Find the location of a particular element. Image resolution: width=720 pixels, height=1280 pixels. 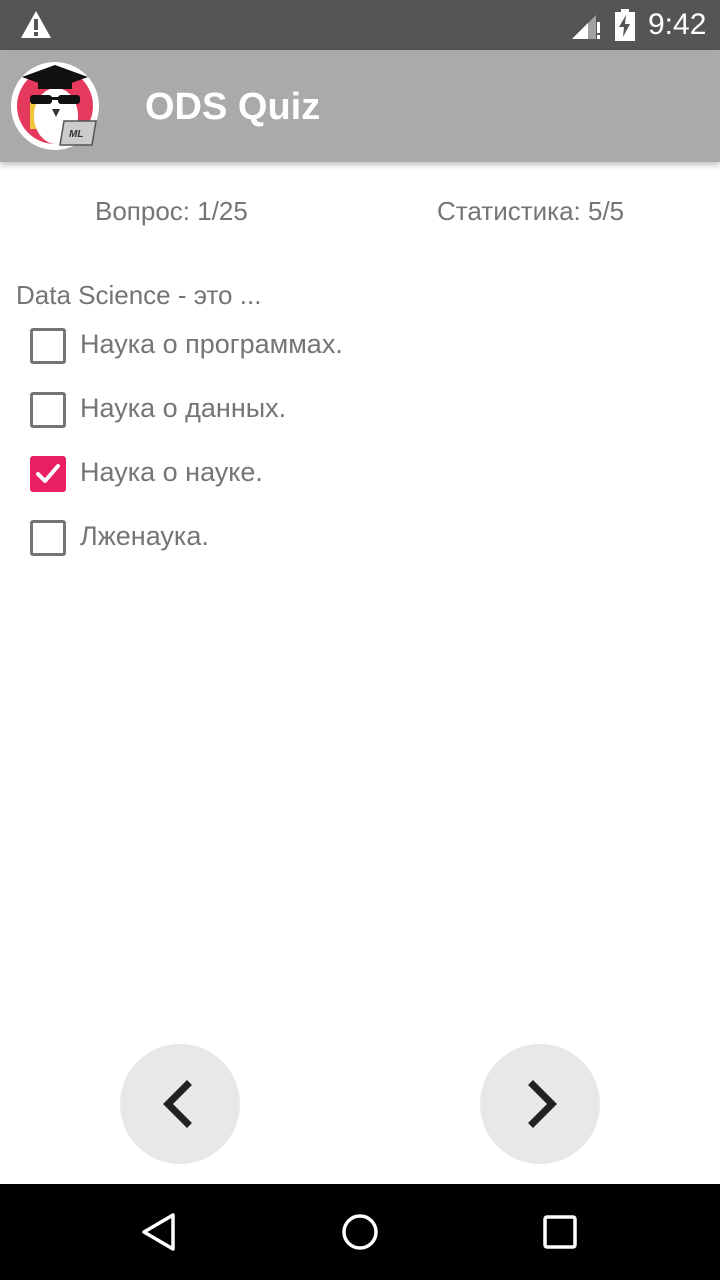

status-bar: 9:42 is located at coordinates (360, 25).